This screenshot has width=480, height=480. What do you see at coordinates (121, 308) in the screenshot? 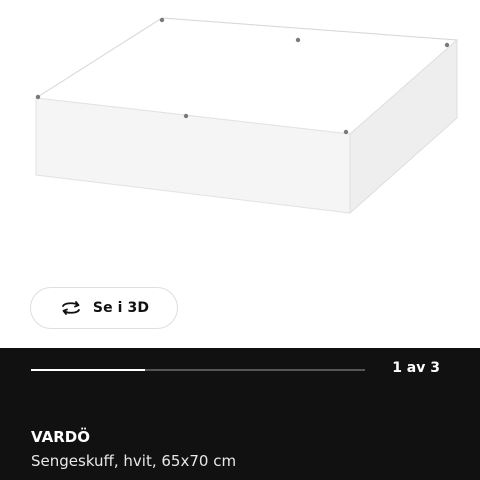
I see `view-in-3d-label: Se i 3D` at bounding box center [121, 308].